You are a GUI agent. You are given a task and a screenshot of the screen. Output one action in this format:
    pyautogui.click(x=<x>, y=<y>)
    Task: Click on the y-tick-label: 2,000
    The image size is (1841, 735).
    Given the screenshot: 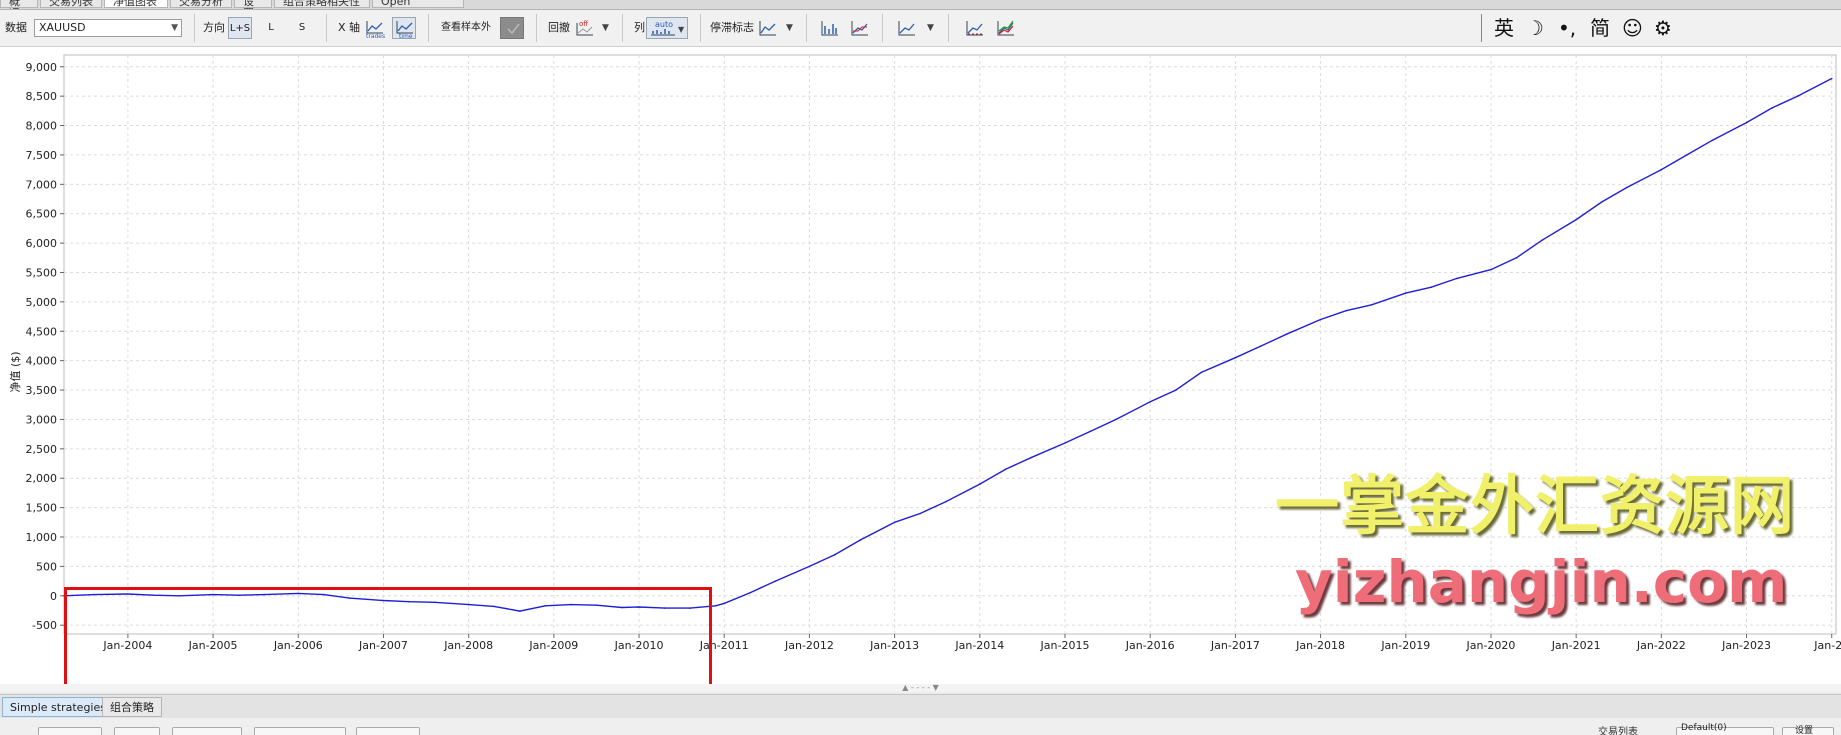 What is the action you would take?
    pyautogui.click(x=42, y=478)
    